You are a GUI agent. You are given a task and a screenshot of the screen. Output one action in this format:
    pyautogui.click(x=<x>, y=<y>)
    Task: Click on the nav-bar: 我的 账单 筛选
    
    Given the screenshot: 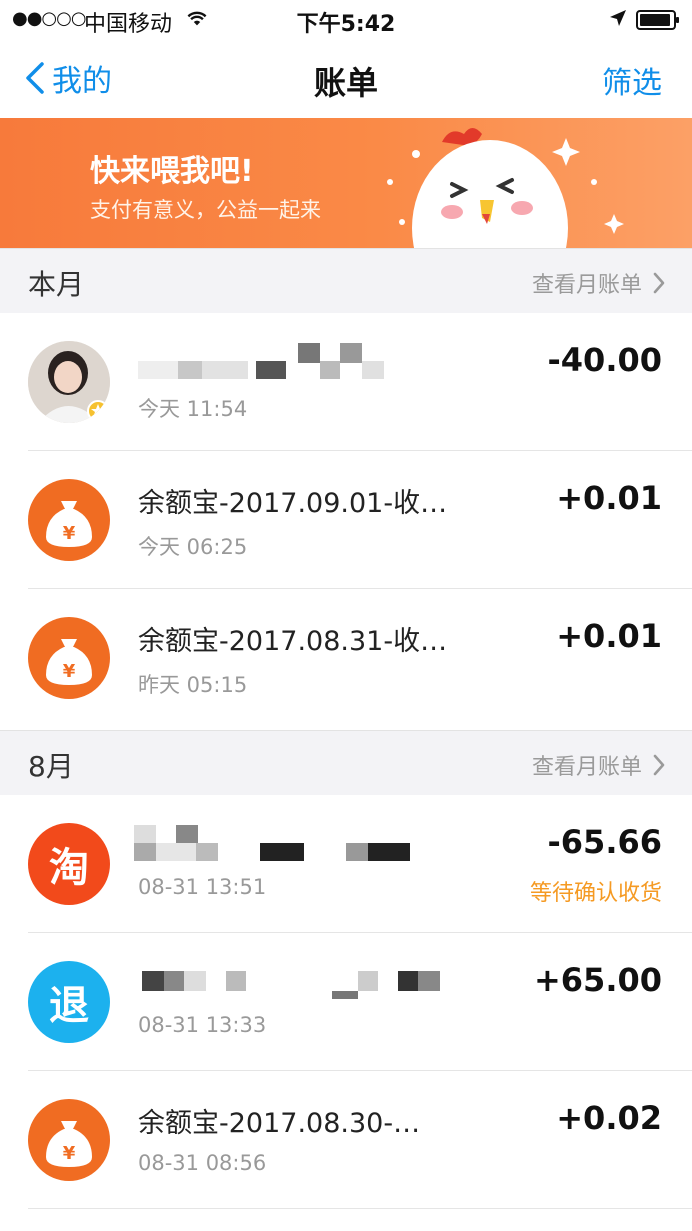 What is the action you would take?
    pyautogui.click(x=346, y=79)
    